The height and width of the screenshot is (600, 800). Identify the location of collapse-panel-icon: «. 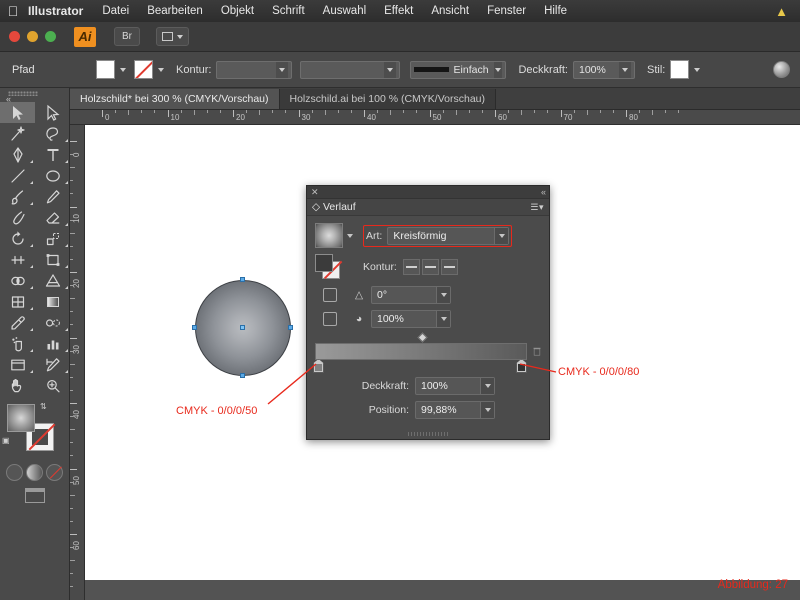
(543, 192).